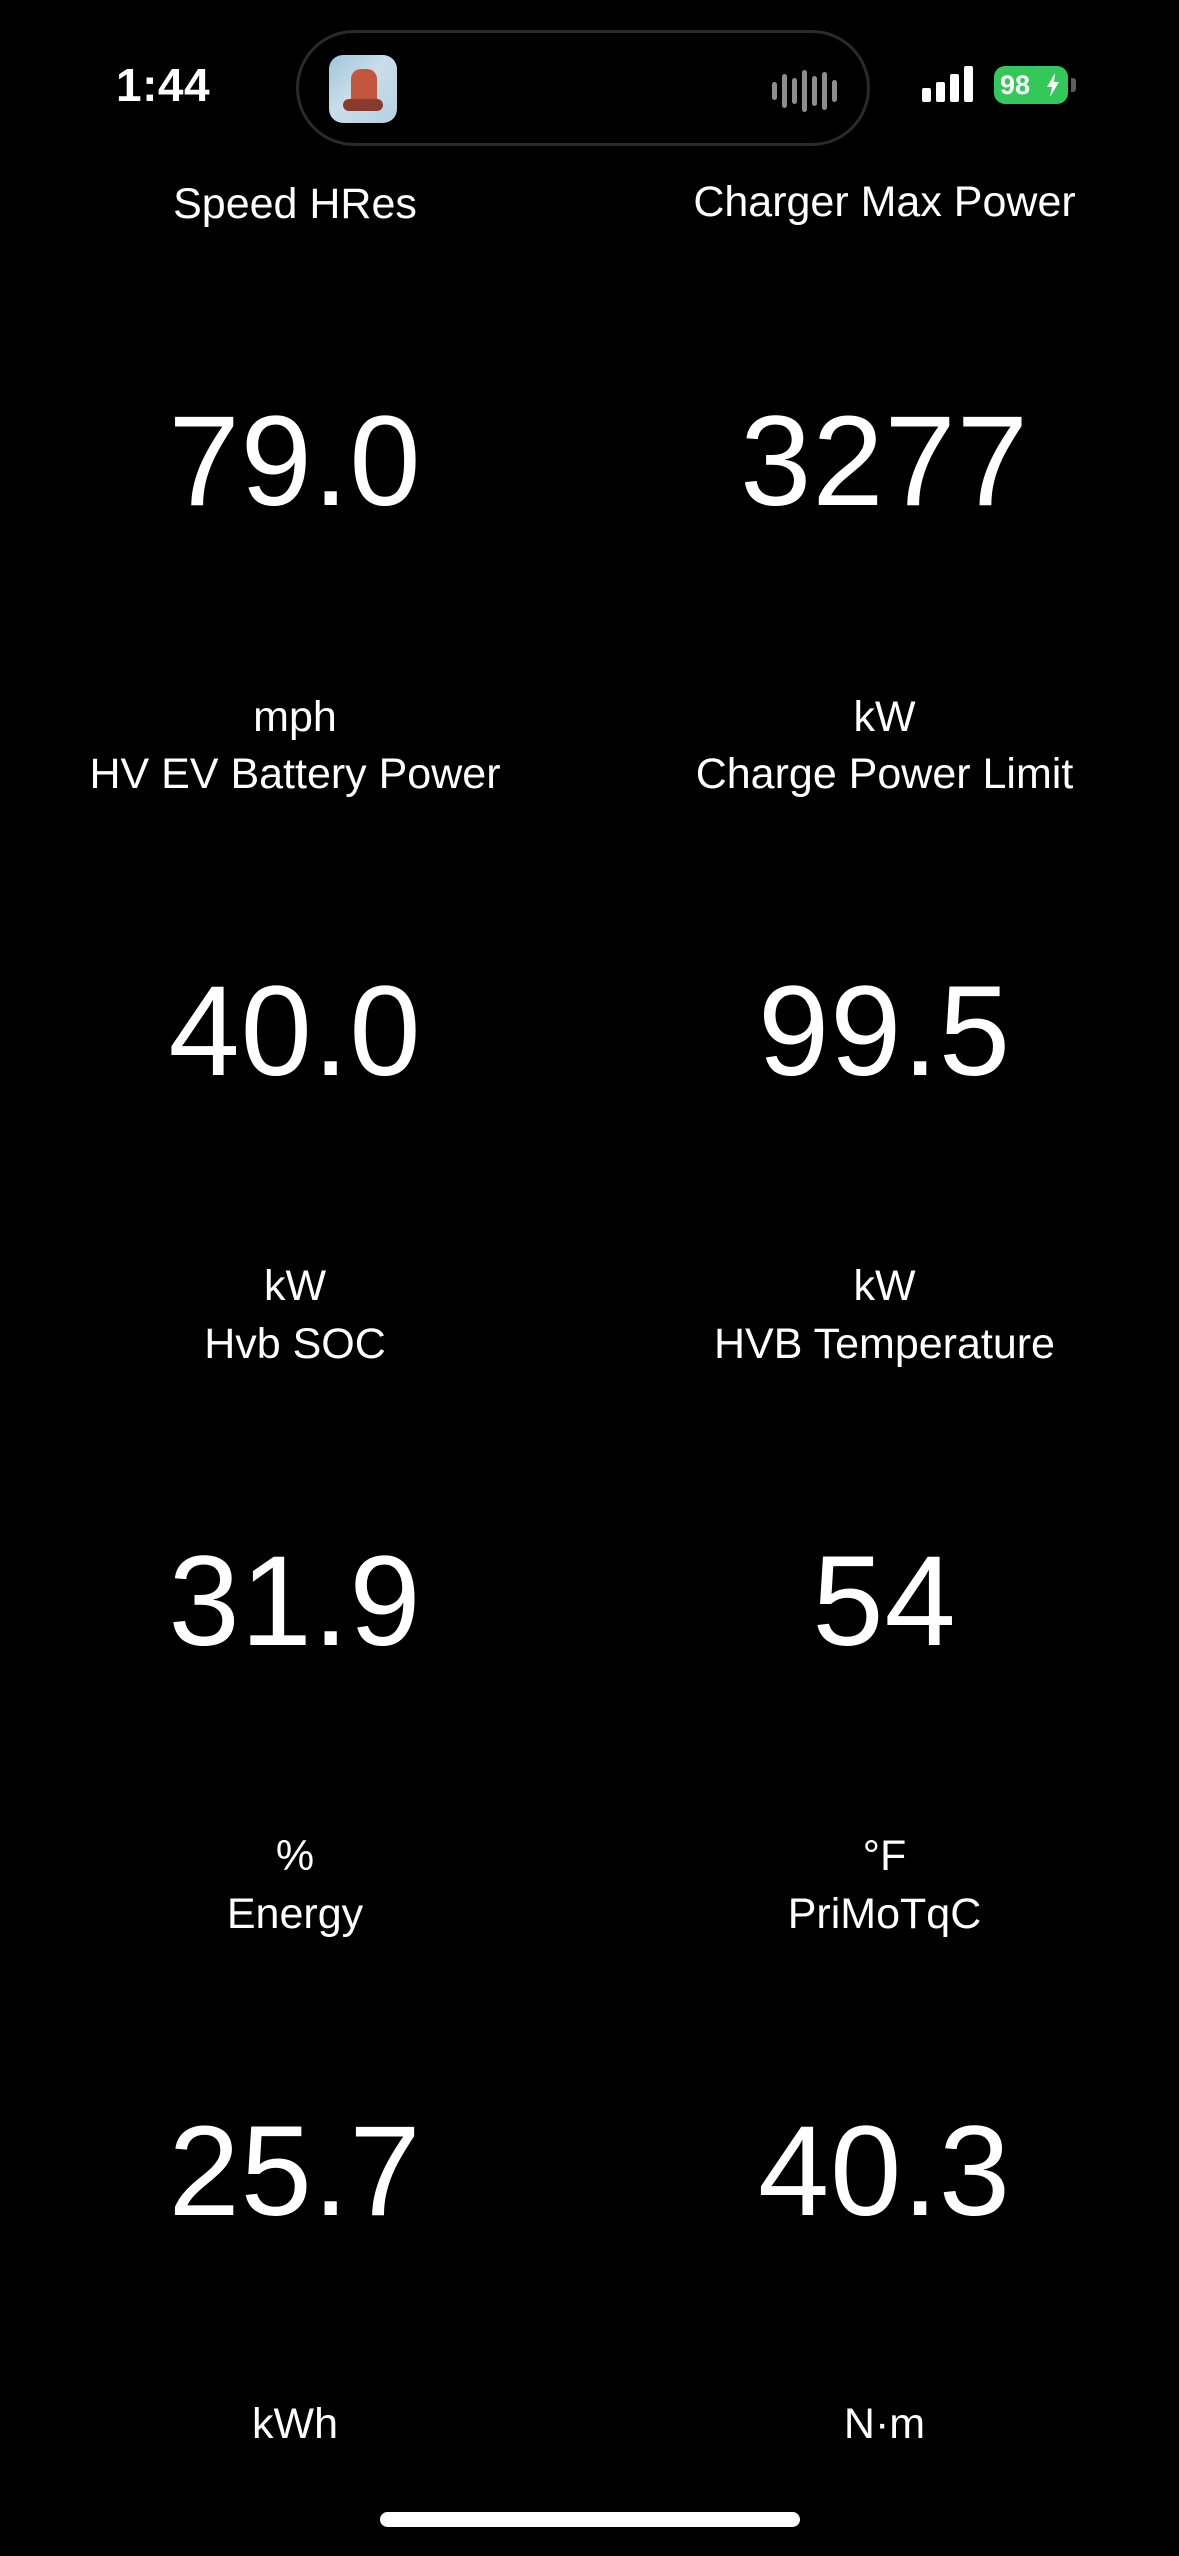  Describe the element at coordinates (295, 1914) in the screenshot. I see `energy-label: Energy` at that location.